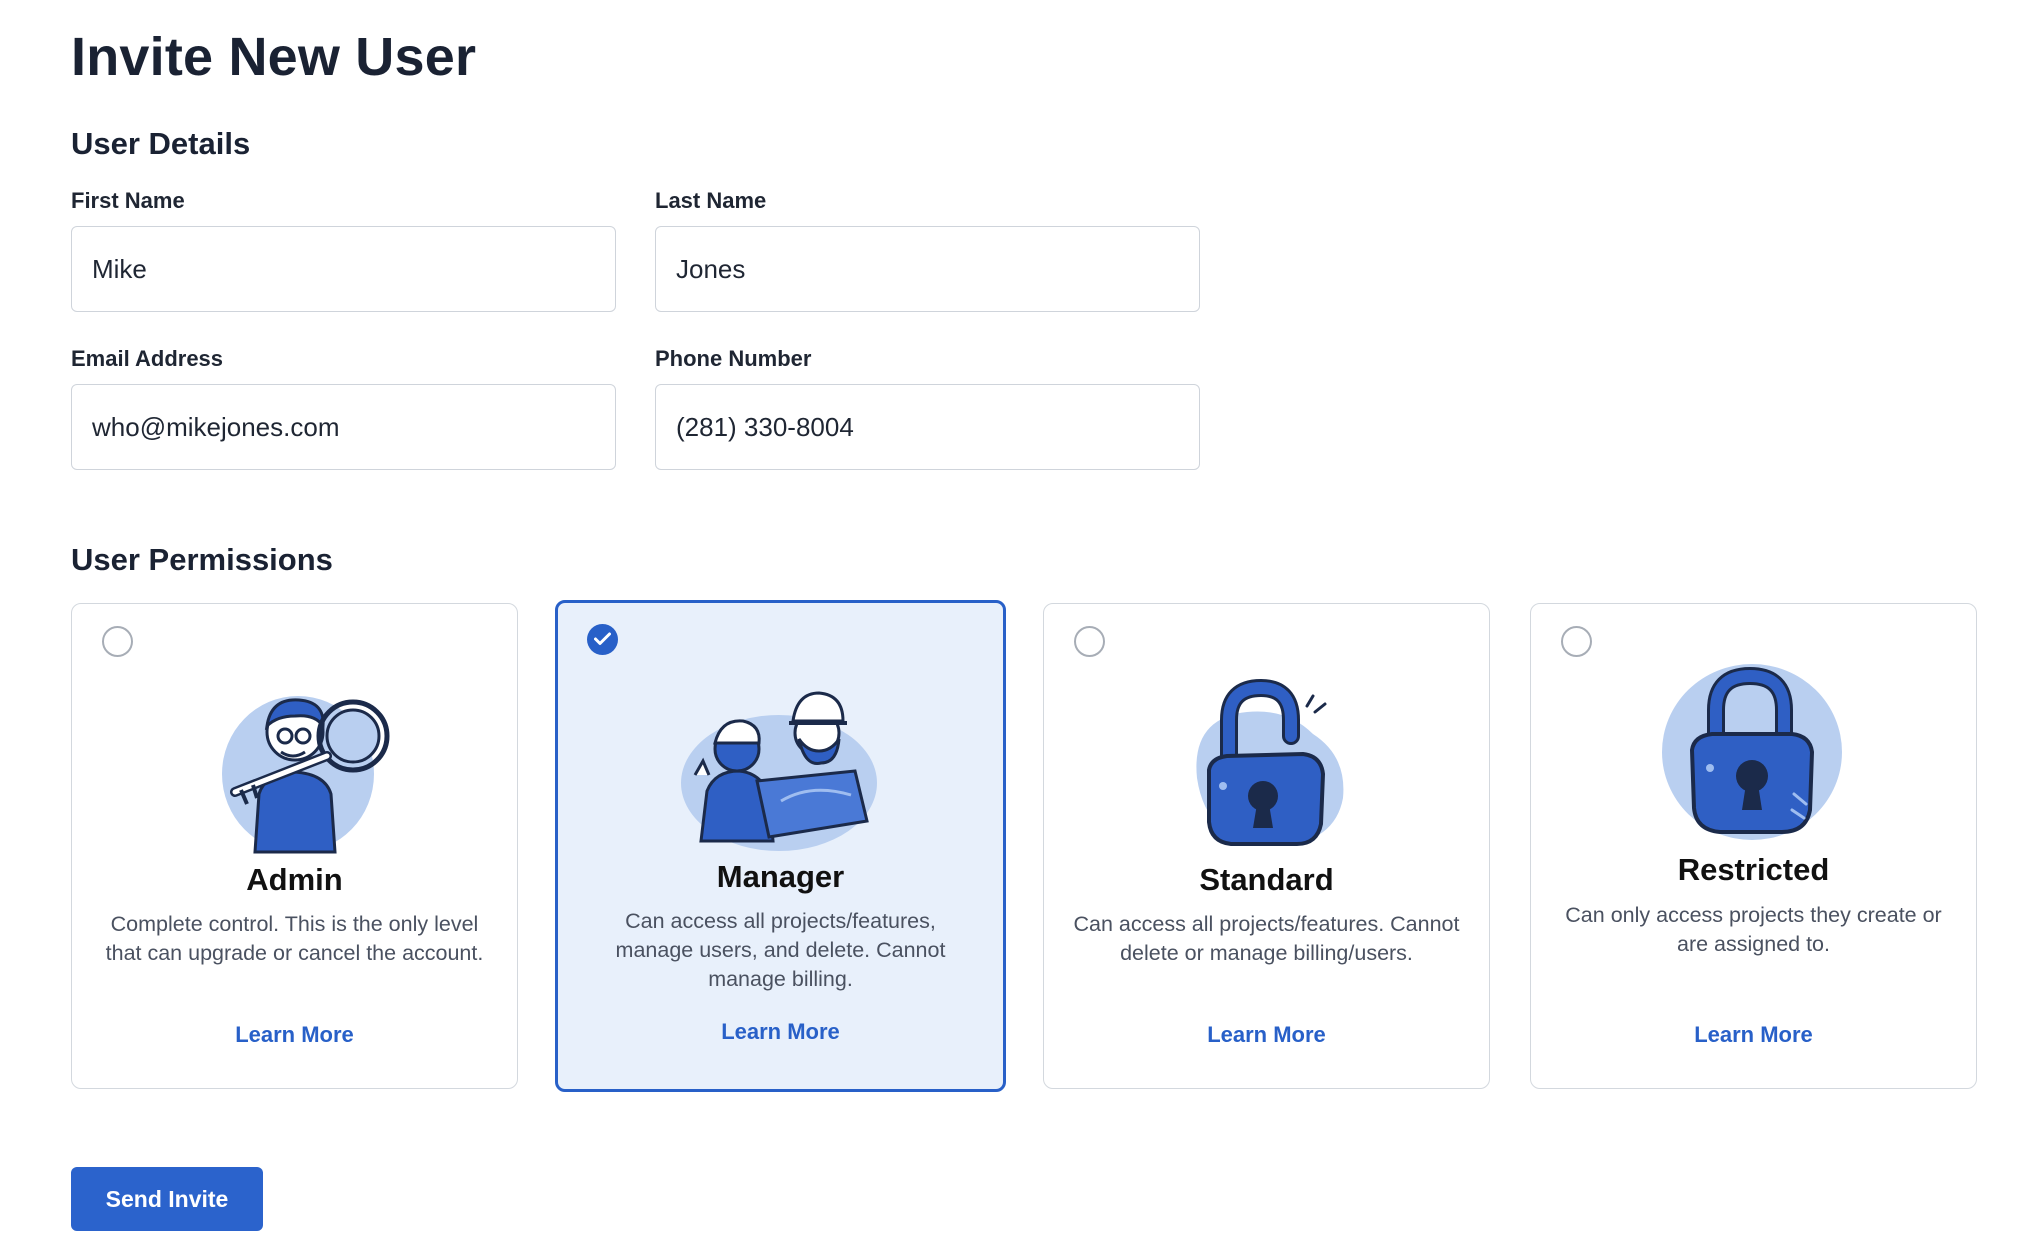 The height and width of the screenshot is (1242, 2022). I want to click on open-padlock-illustration, so click(1269, 762).